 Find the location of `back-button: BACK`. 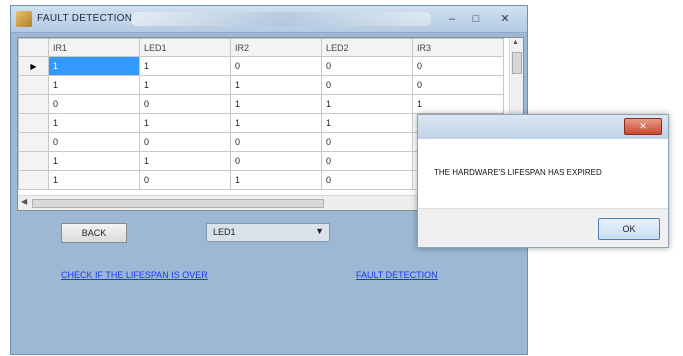

back-button: BACK is located at coordinates (94, 233).